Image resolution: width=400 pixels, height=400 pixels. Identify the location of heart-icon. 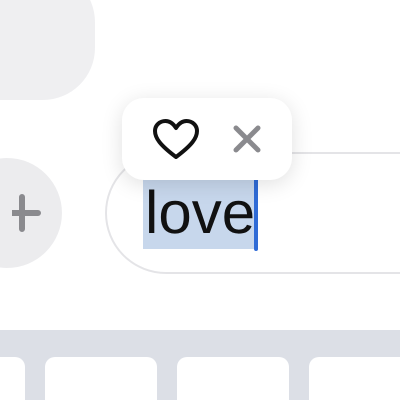
(176, 139).